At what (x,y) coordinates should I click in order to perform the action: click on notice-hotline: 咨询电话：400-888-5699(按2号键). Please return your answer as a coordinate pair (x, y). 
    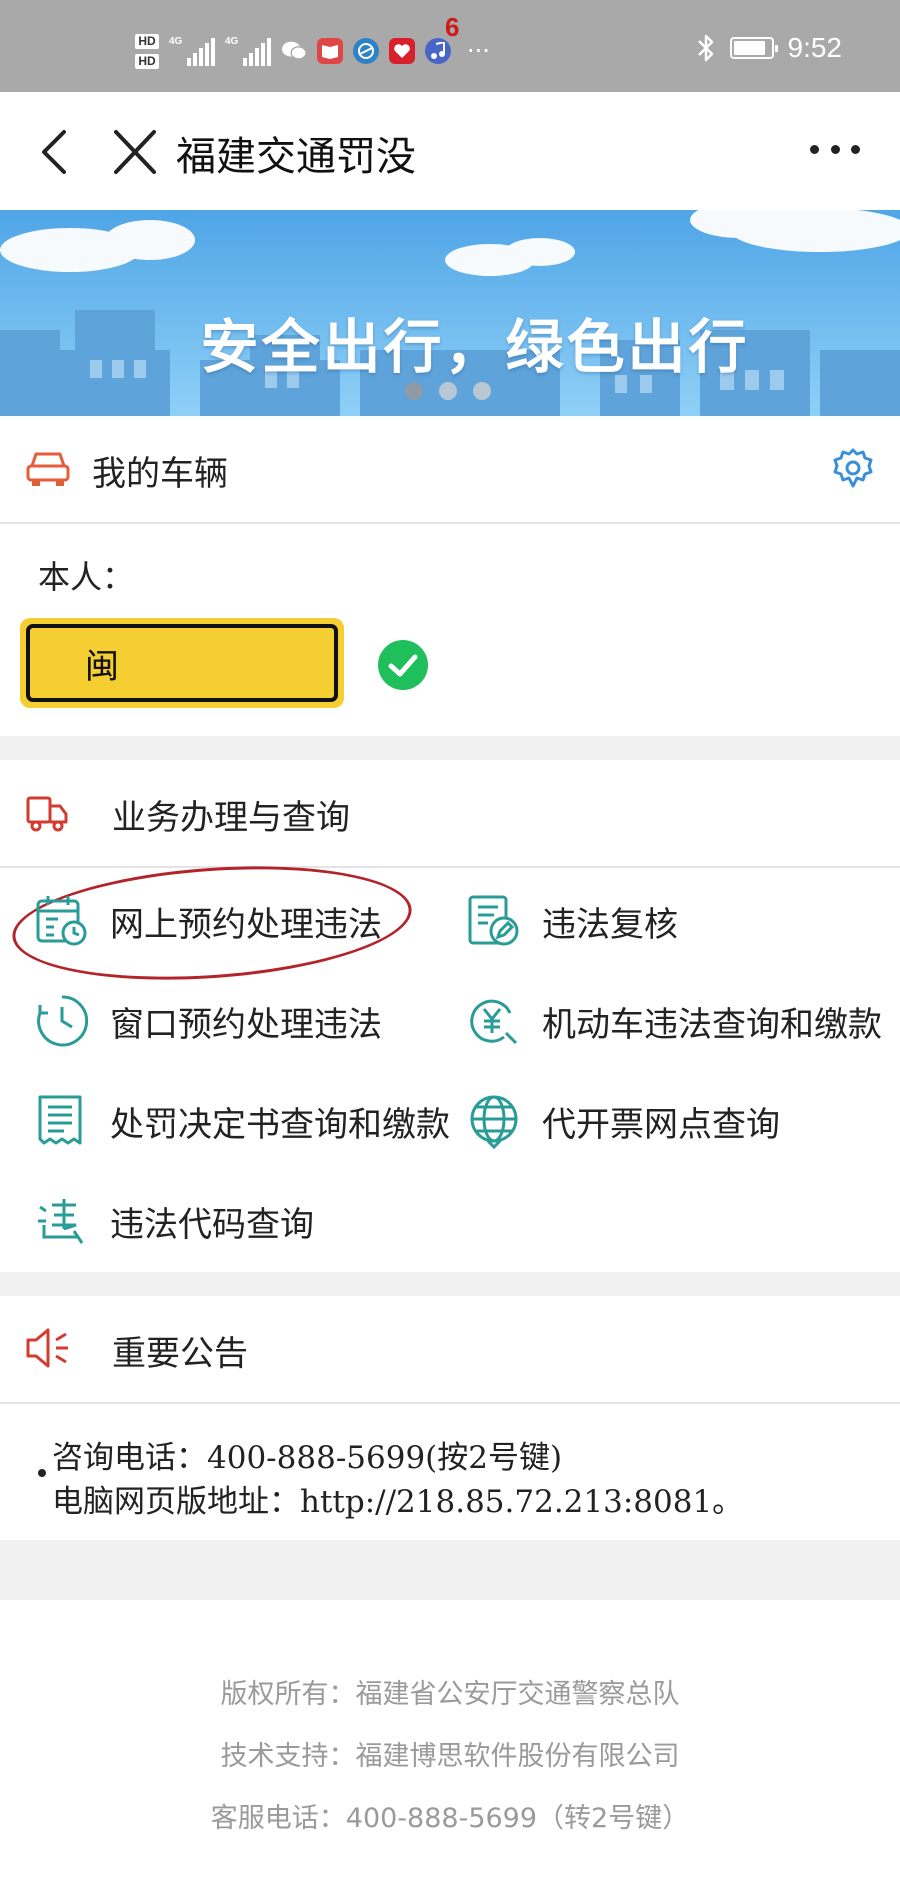
    Looking at the image, I should click on (307, 1458).